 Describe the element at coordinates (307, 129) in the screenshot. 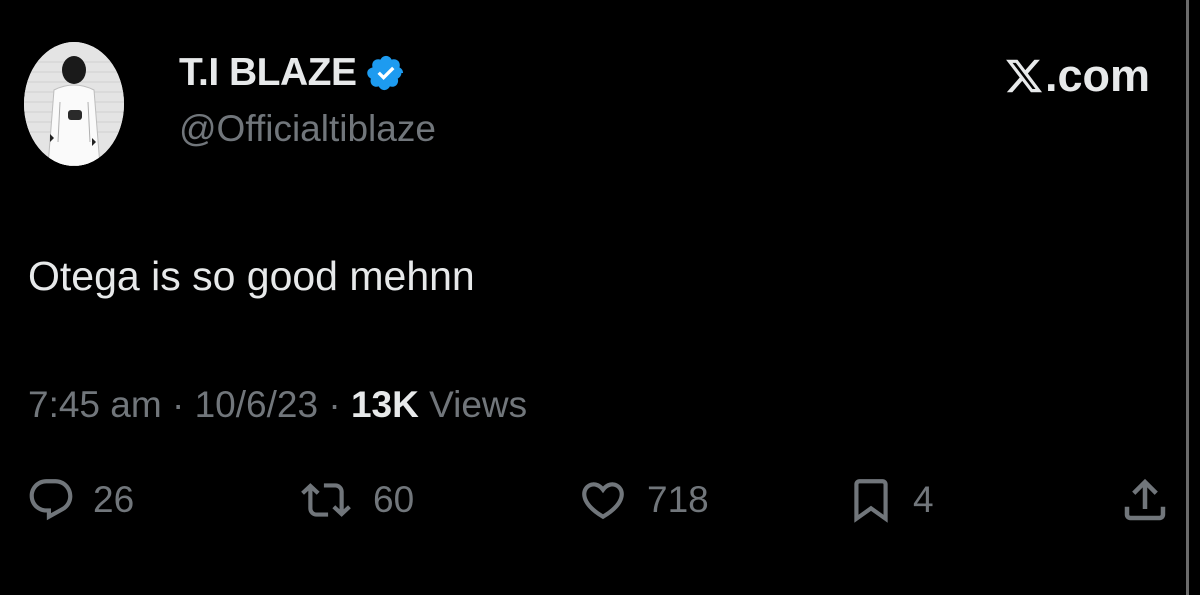

I see `author-handle: @Officialtiblaze` at that location.